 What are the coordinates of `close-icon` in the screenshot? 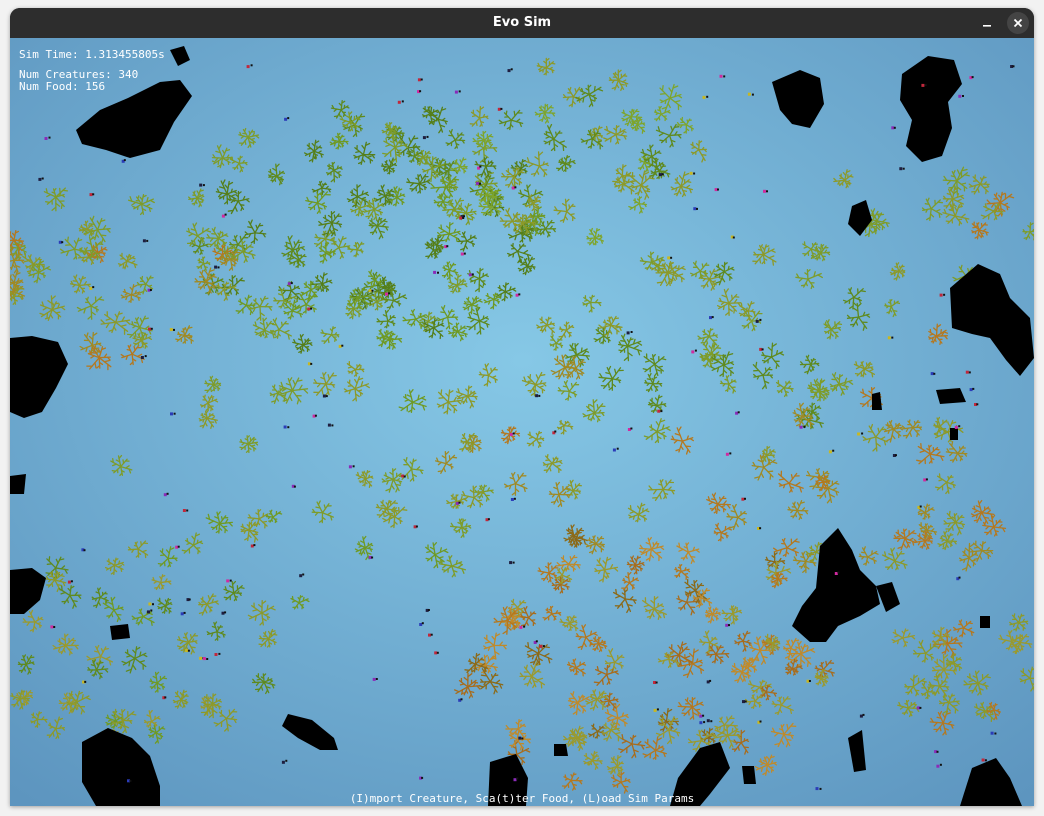 It's located at (1018, 23).